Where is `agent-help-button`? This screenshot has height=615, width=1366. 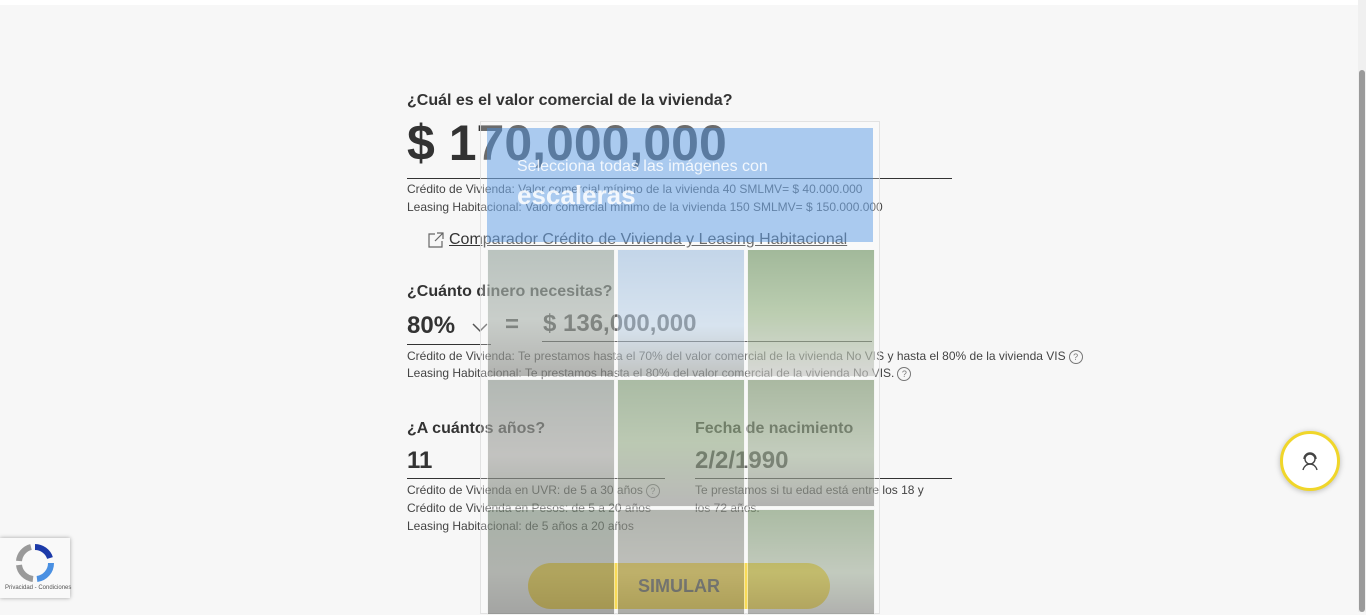
agent-help-button is located at coordinates (1310, 461).